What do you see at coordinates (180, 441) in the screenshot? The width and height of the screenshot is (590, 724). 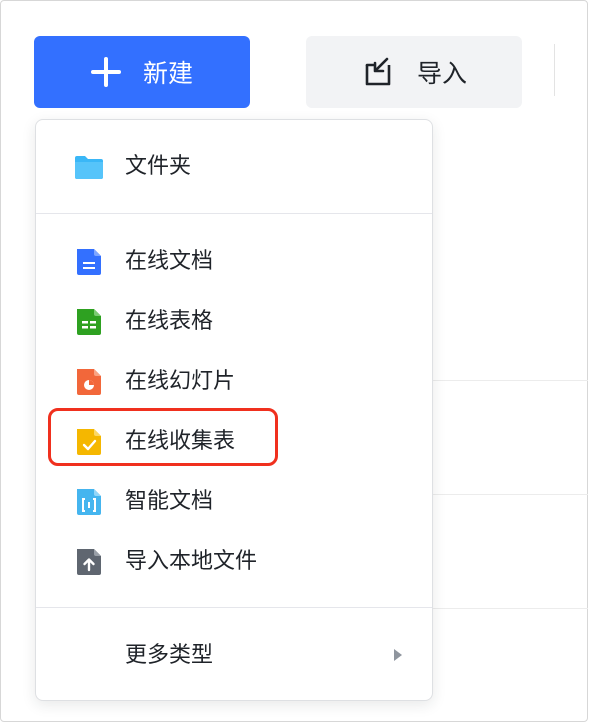 I see `menu-item-label: 在线收集表` at bounding box center [180, 441].